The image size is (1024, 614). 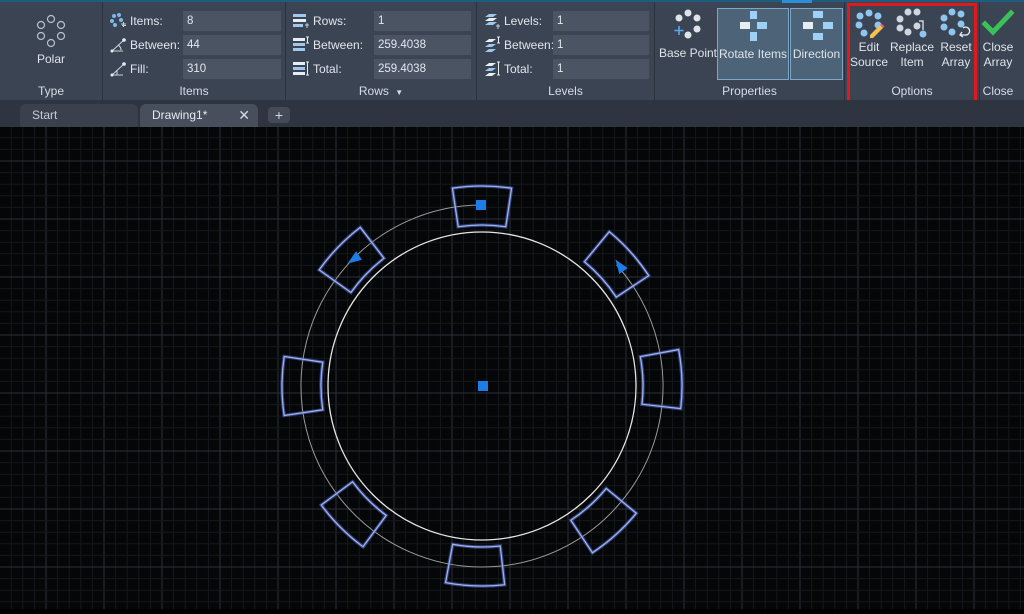 What do you see at coordinates (194, 91) in the screenshot?
I see `items-panel-title: Items` at bounding box center [194, 91].